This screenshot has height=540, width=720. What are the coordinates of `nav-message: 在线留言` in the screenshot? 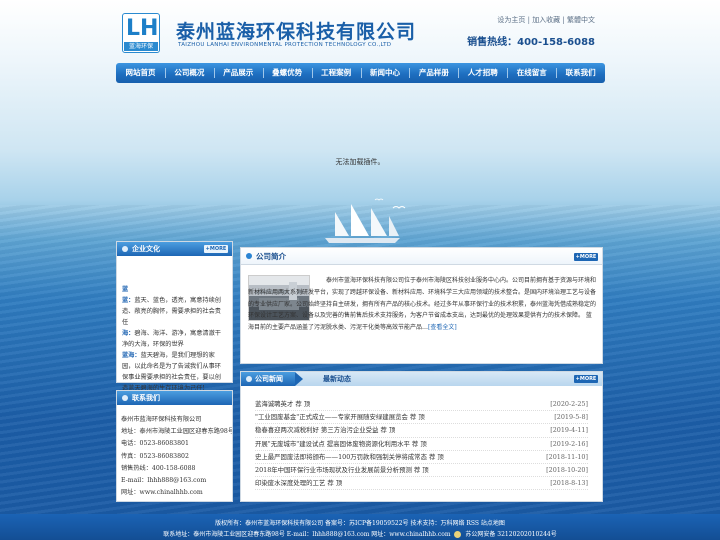 It's located at (531, 73).